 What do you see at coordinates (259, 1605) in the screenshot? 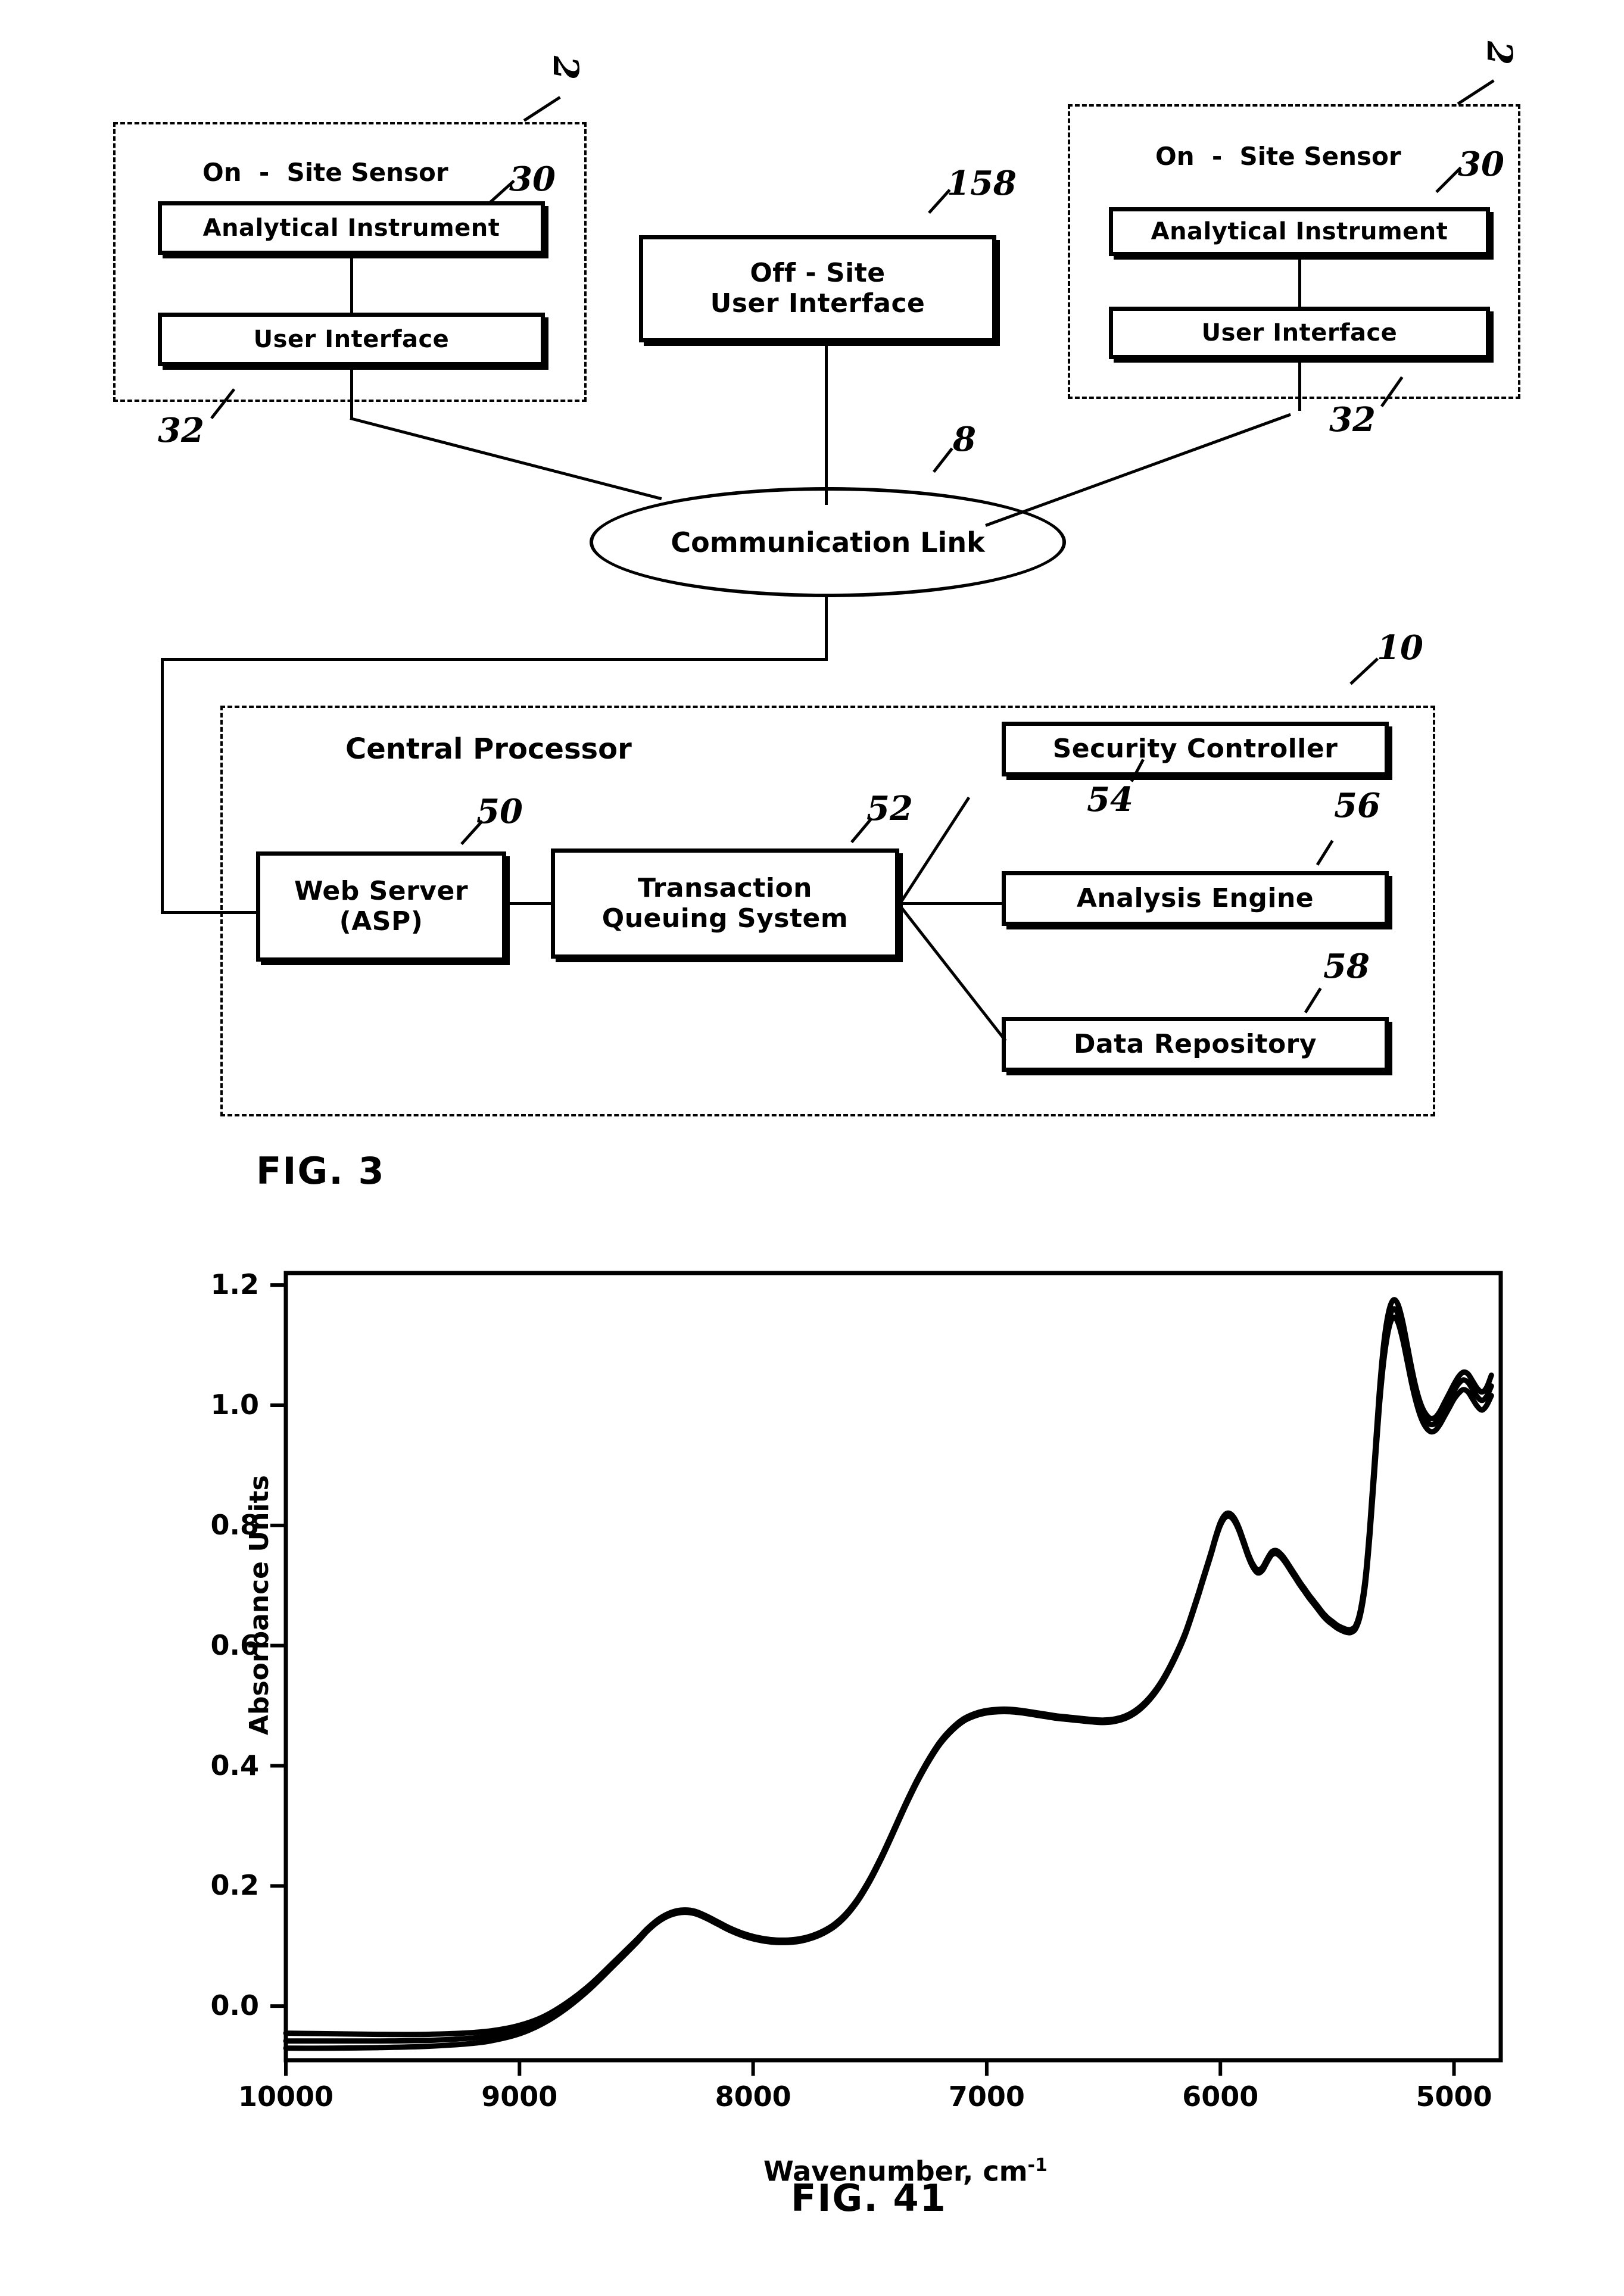
I see `y-axis-title-text: Absorbance Units` at bounding box center [259, 1605].